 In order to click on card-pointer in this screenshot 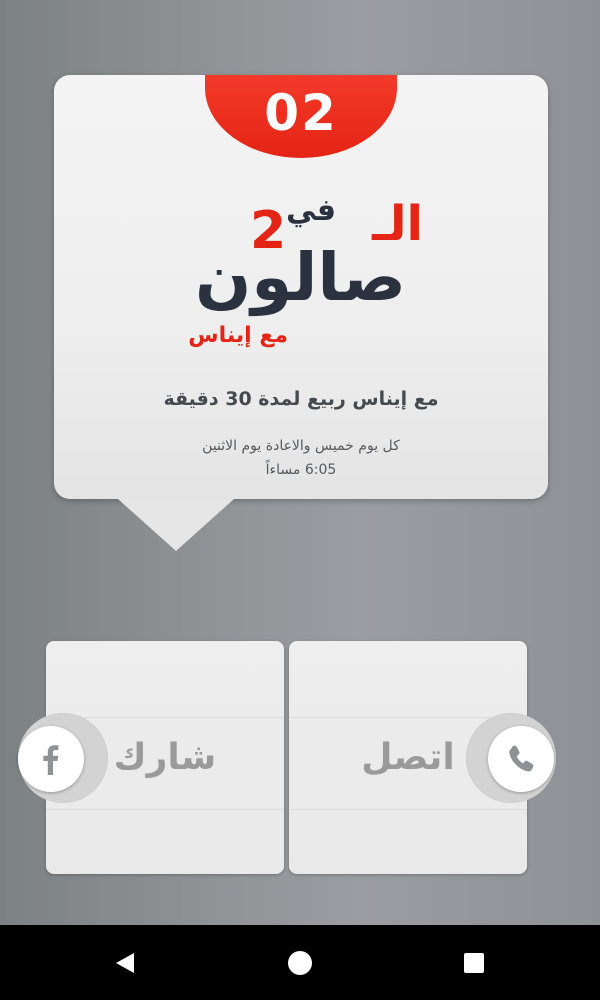, I will do `click(176, 525)`.